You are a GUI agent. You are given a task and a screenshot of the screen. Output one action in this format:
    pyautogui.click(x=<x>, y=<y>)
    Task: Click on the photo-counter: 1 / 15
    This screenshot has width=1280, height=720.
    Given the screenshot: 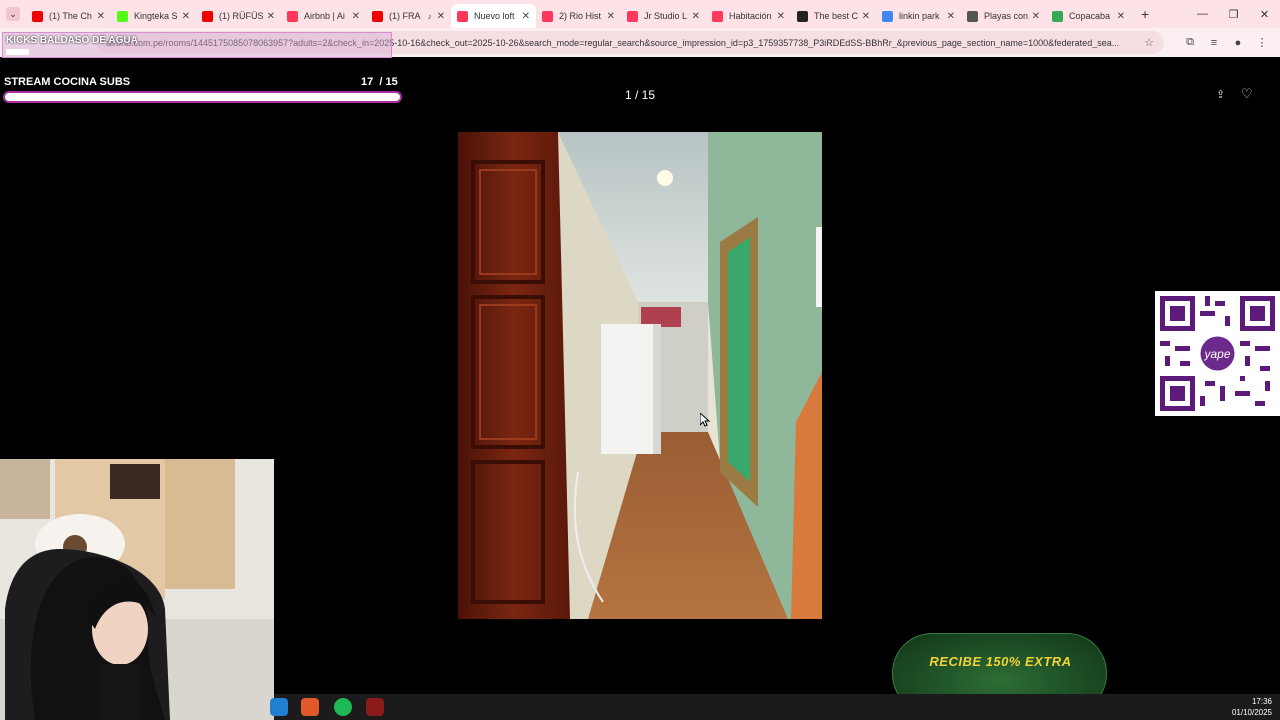 What is the action you would take?
    pyautogui.click(x=640, y=95)
    